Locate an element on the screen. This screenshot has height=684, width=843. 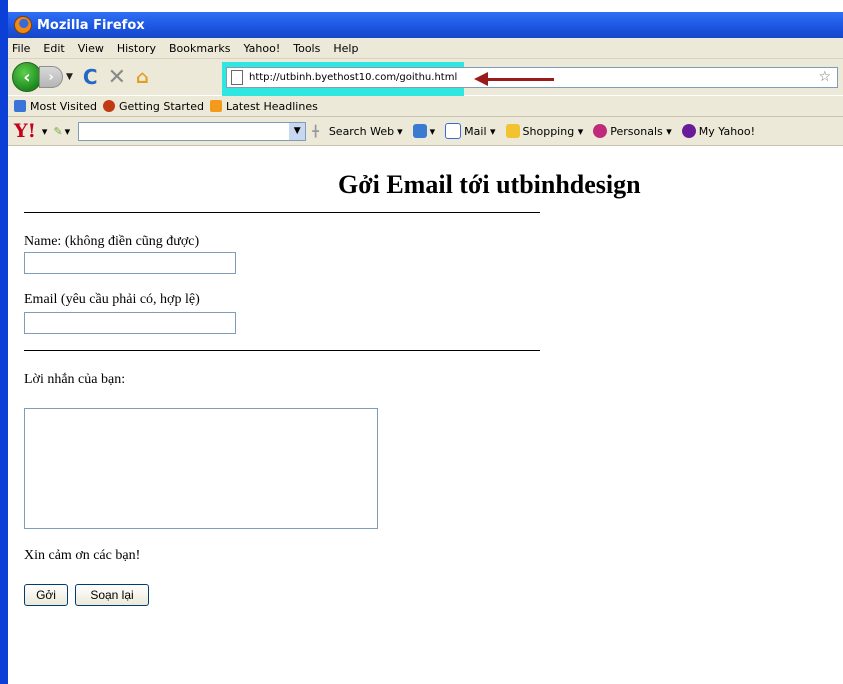
name-input is located at coordinates (130, 263).